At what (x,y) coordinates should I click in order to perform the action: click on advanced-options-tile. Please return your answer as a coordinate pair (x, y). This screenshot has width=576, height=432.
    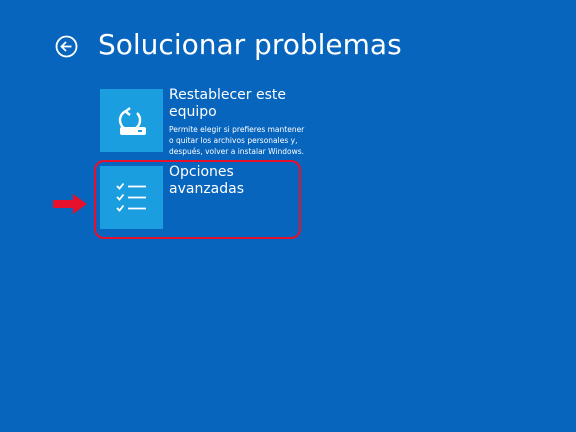
    Looking at the image, I should click on (131, 197).